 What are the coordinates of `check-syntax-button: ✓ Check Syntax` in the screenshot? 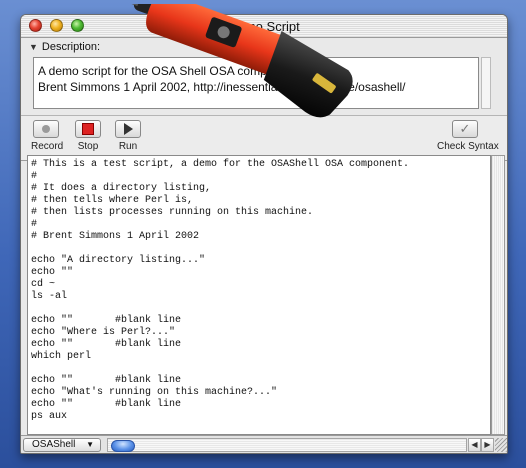 It's located at (468, 136).